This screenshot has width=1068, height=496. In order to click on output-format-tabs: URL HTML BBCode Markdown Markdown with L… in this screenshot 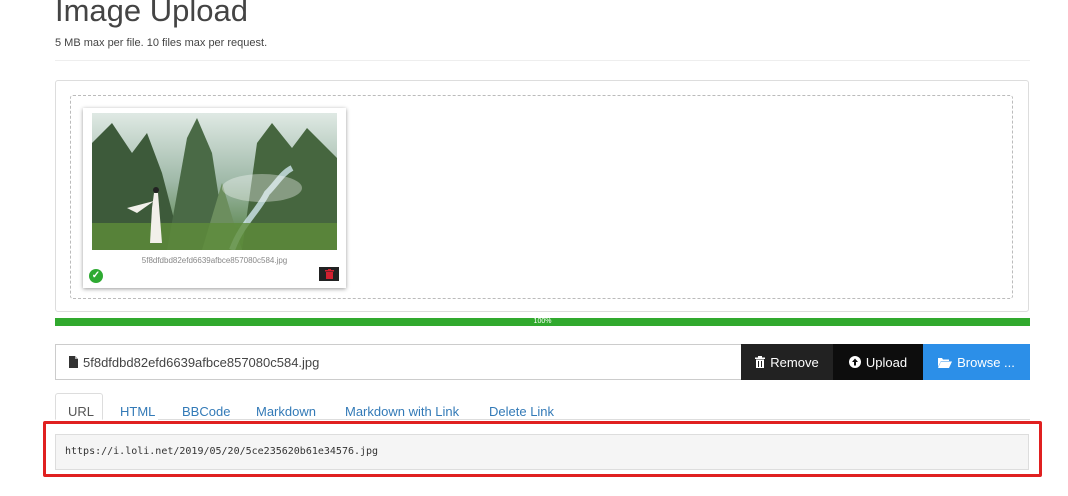, I will do `click(542, 406)`.